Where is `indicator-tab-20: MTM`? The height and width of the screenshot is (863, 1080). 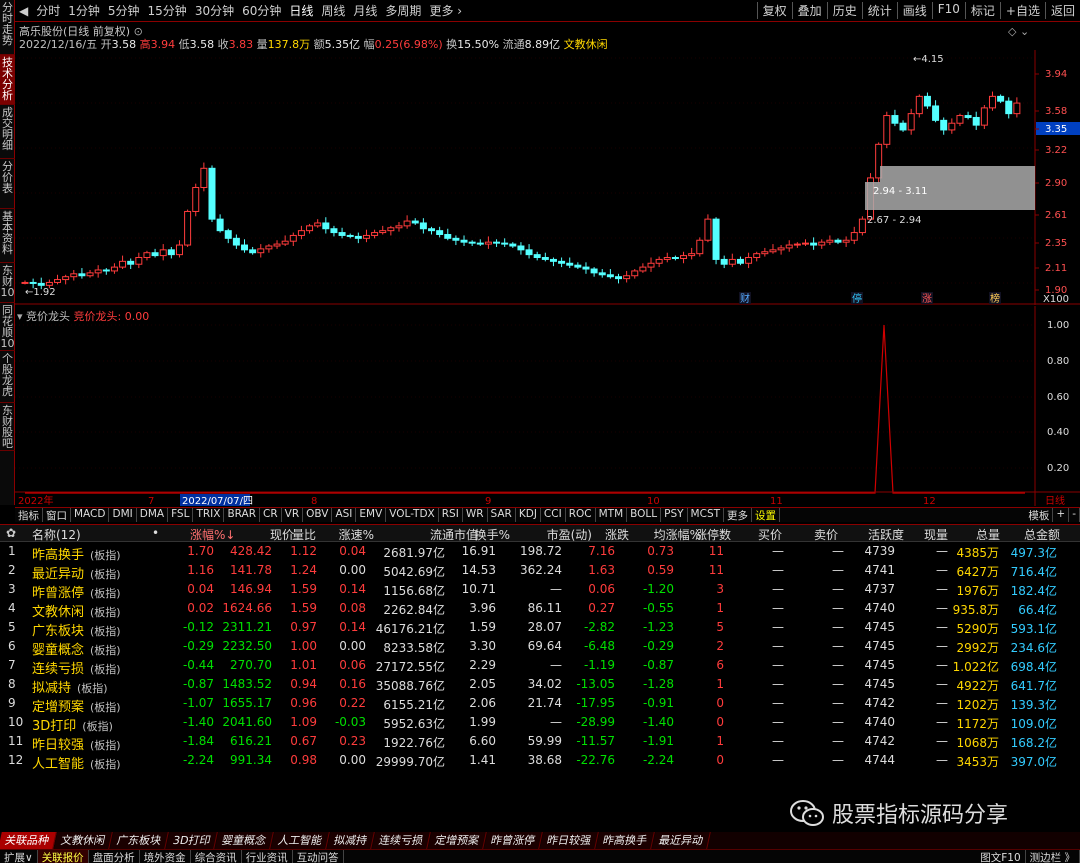
indicator-tab-20: MTM is located at coordinates (612, 515).